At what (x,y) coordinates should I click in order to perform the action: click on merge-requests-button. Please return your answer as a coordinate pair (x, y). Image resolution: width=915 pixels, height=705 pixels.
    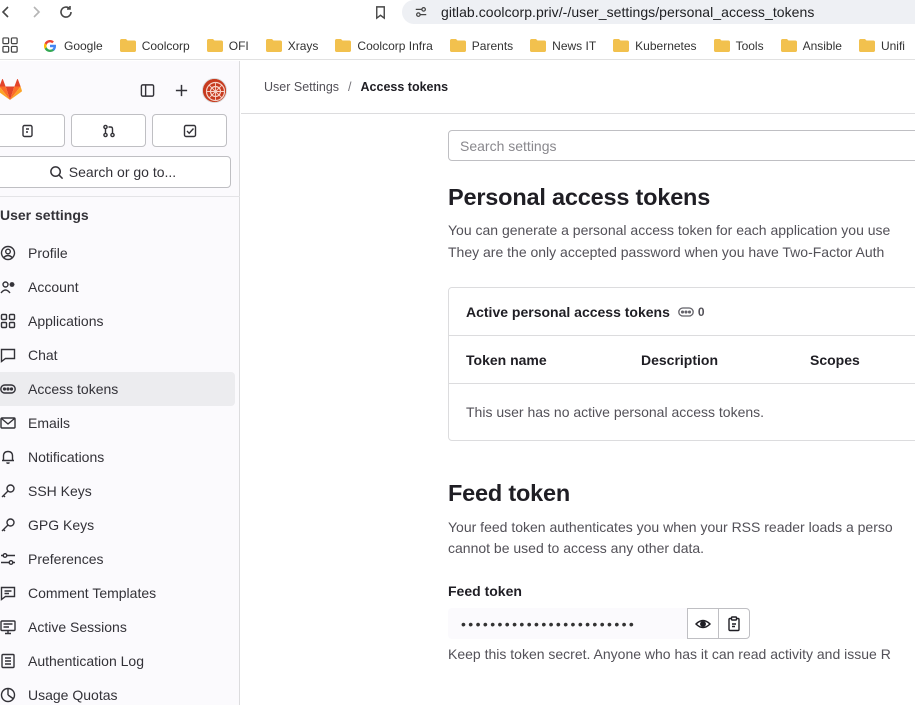
    Looking at the image, I should click on (108, 130).